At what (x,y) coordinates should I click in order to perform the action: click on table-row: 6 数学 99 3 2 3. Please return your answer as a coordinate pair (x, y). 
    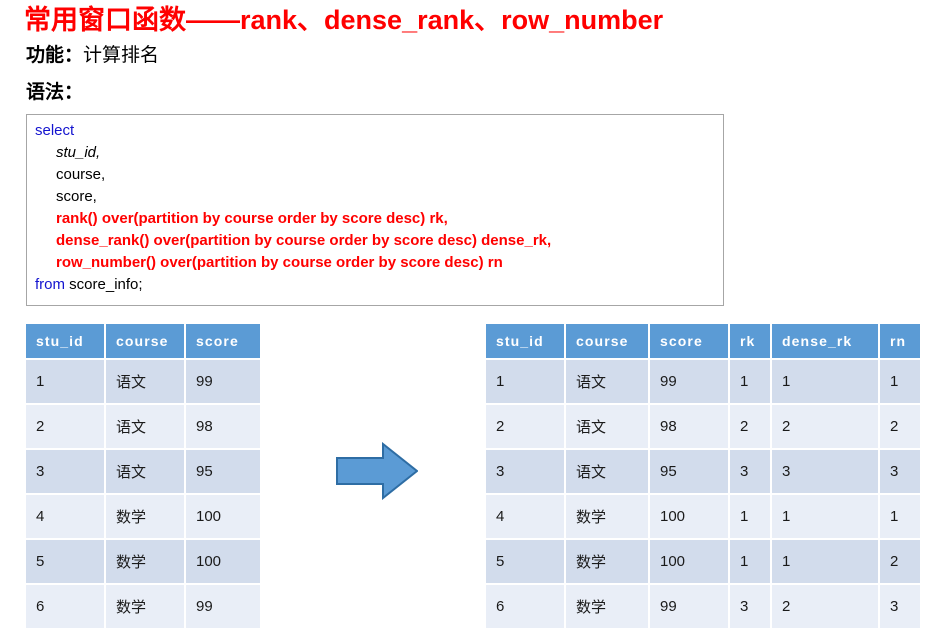
    Looking at the image, I should click on (703, 606).